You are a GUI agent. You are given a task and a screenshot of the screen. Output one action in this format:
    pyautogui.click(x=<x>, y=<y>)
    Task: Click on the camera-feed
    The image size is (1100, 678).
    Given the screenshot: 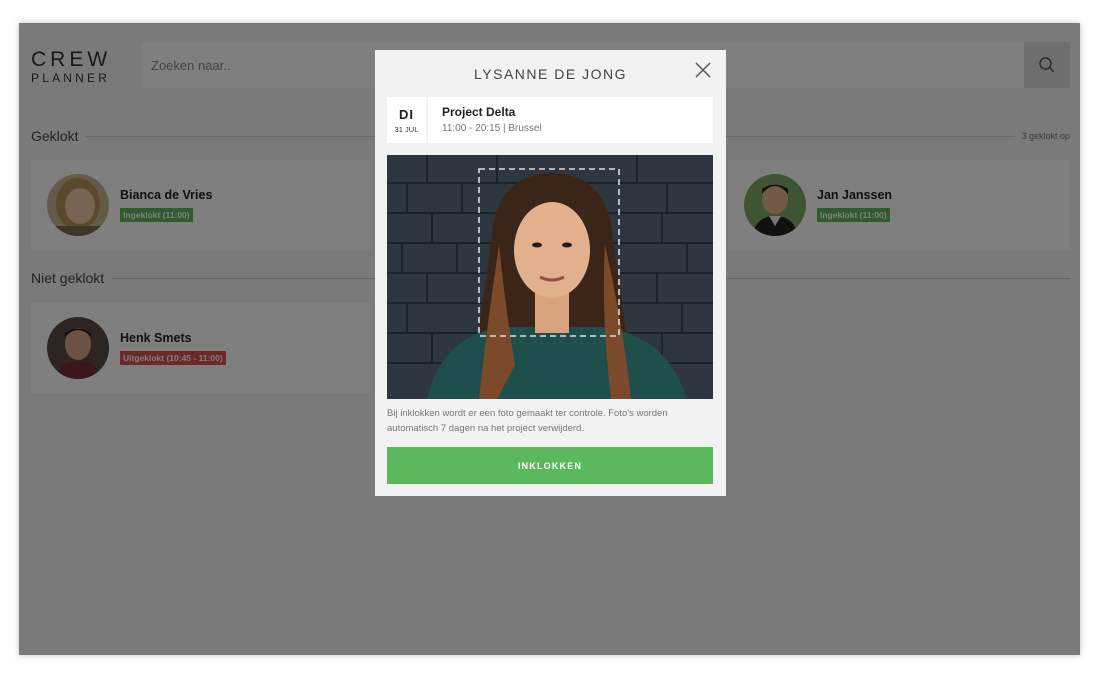 What is the action you would take?
    pyautogui.click(x=550, y=277)
    